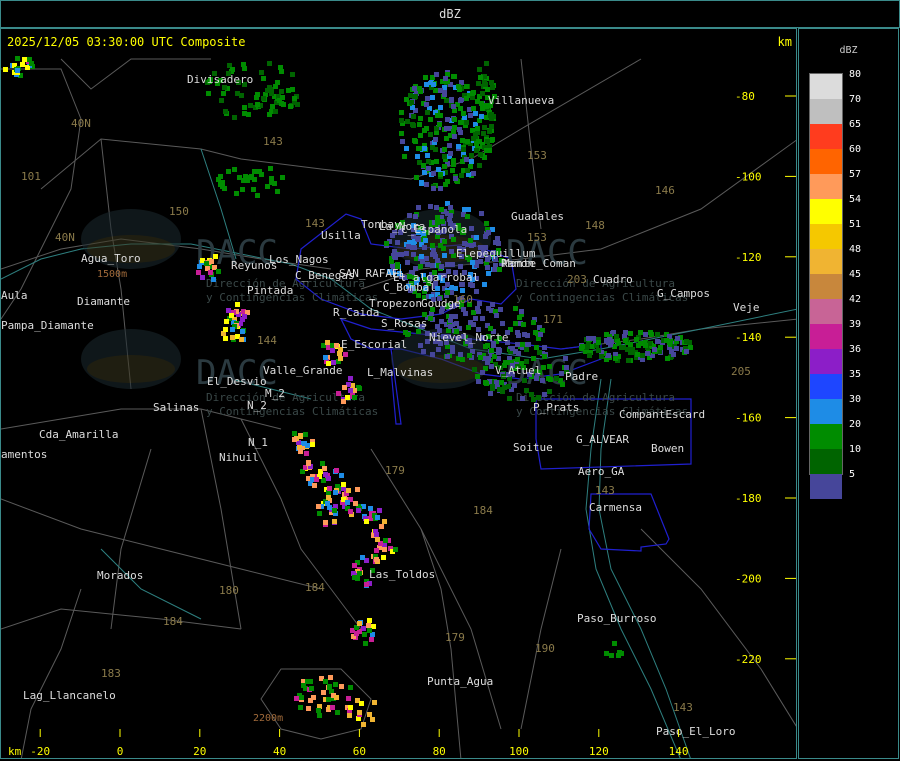 This screenshot has height=761, width=900. Describe the element at coordinates (667, 448) in the screenshot. I see `place-label: Bowen` at that location.